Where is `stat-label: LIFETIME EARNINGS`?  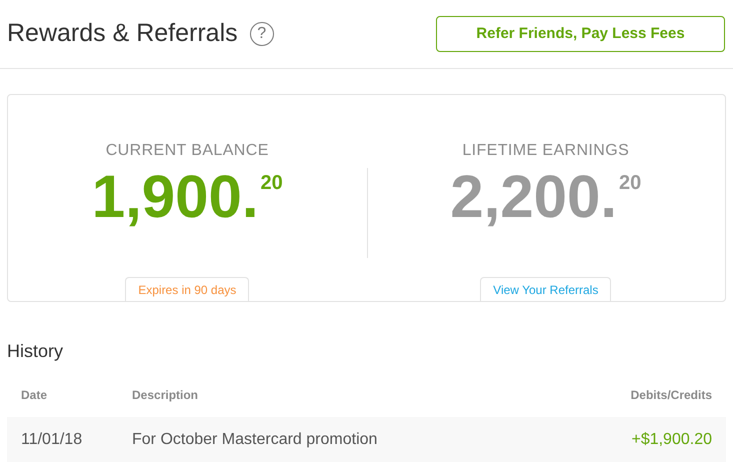 stat-label: LIFETIME EARNINGS is located at coordinates (546, 151).